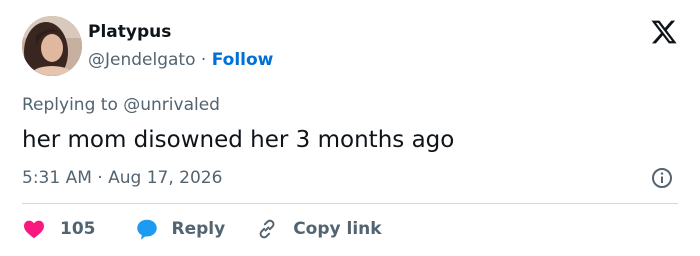 The width and height of the screenshot is (700, 256). What do you see at coordinates (142, 60) in the screenshot?
I see `author-handle: @Jendelgato` at bounding box center [142, 60].